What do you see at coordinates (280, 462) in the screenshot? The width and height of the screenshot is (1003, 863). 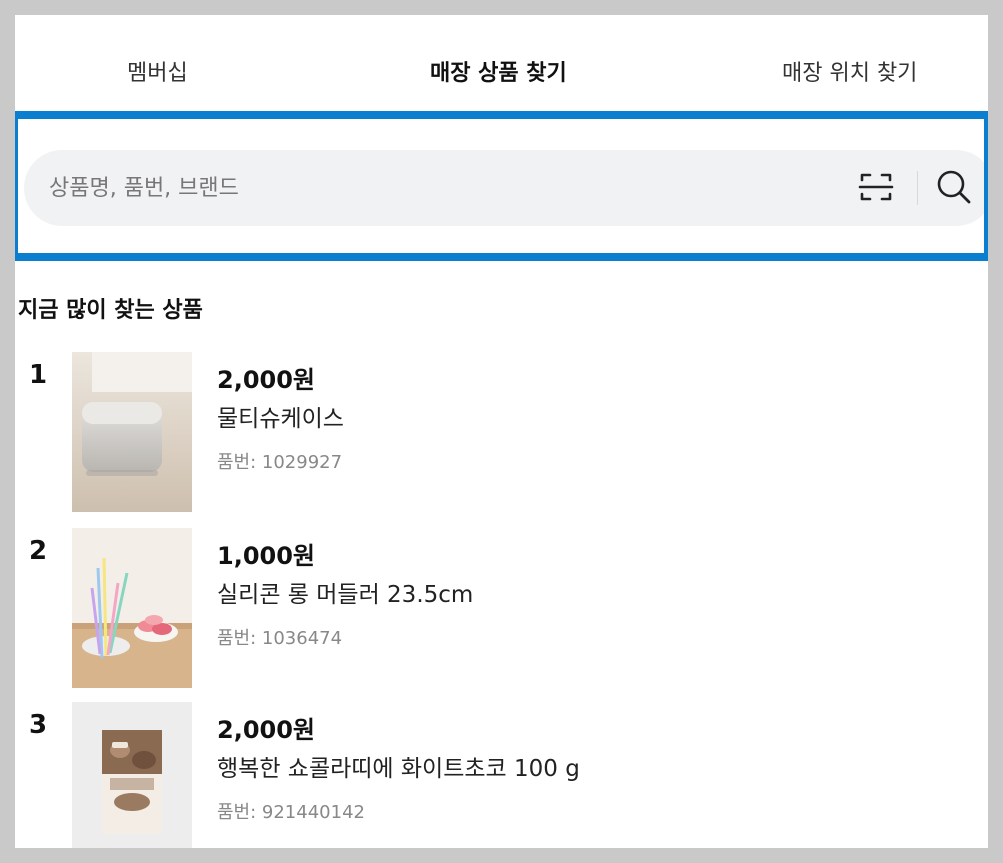 I see `product-sku: 품번: 1029927` at bounding box center [280, 462].